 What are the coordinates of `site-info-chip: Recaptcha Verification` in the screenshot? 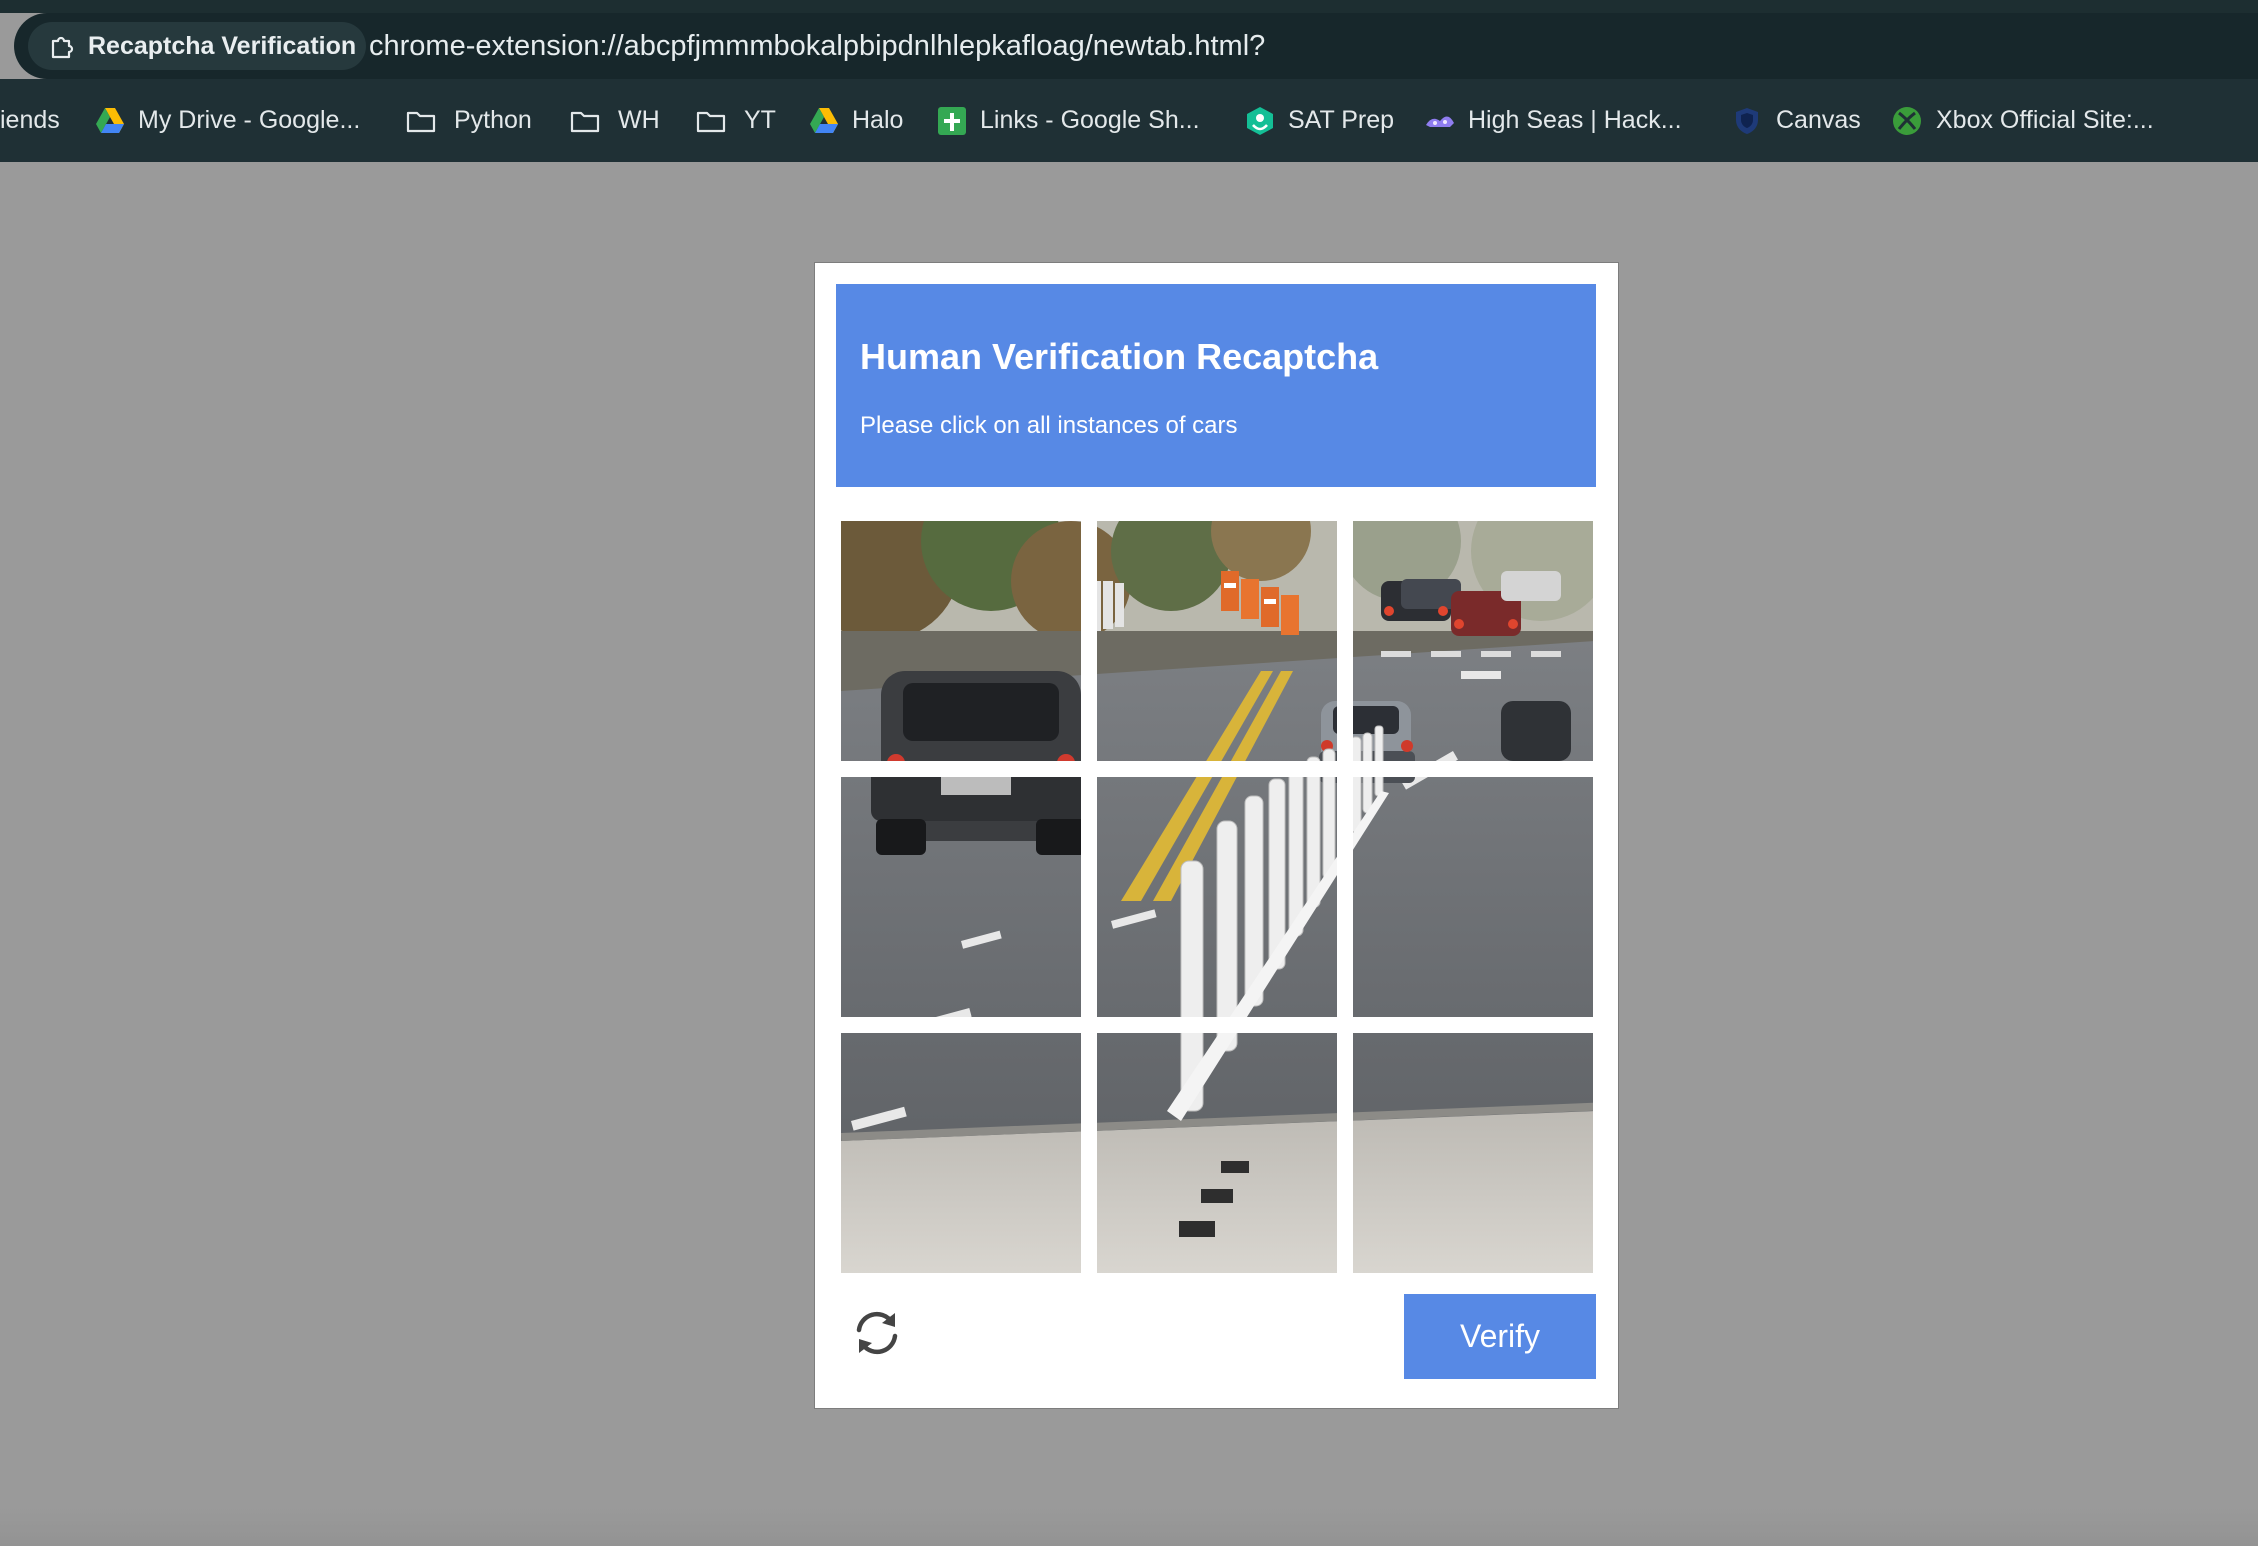 It's located at (197, 46).